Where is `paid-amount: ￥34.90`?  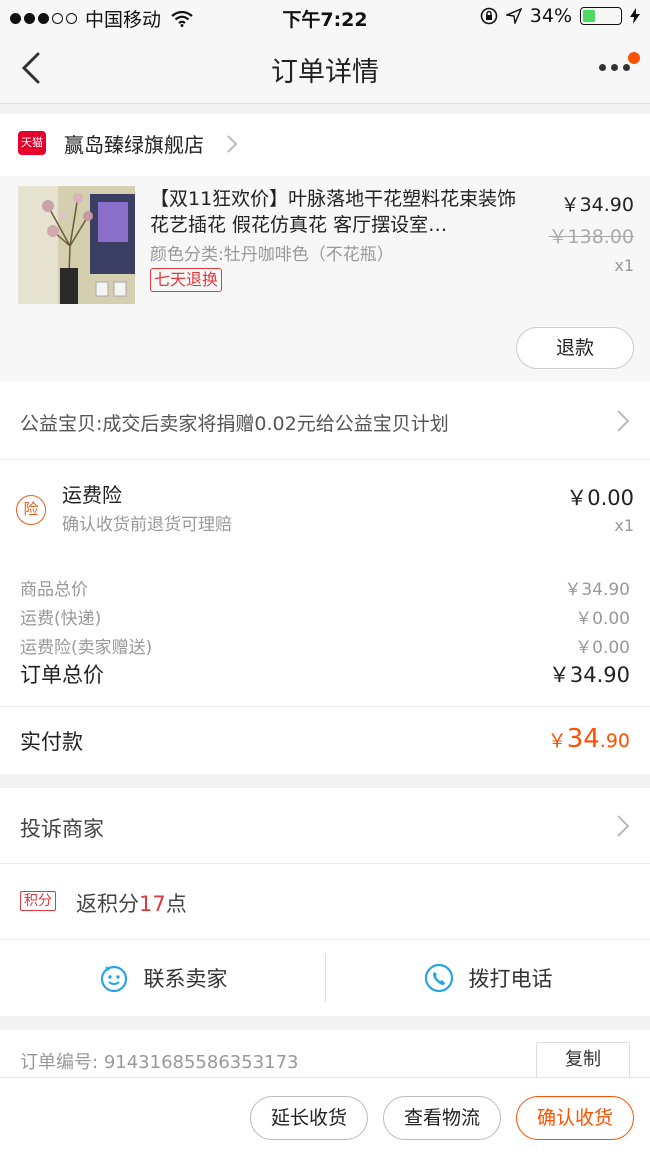 paid-amount: ￥34.90 is located at coordinates (589, 739).